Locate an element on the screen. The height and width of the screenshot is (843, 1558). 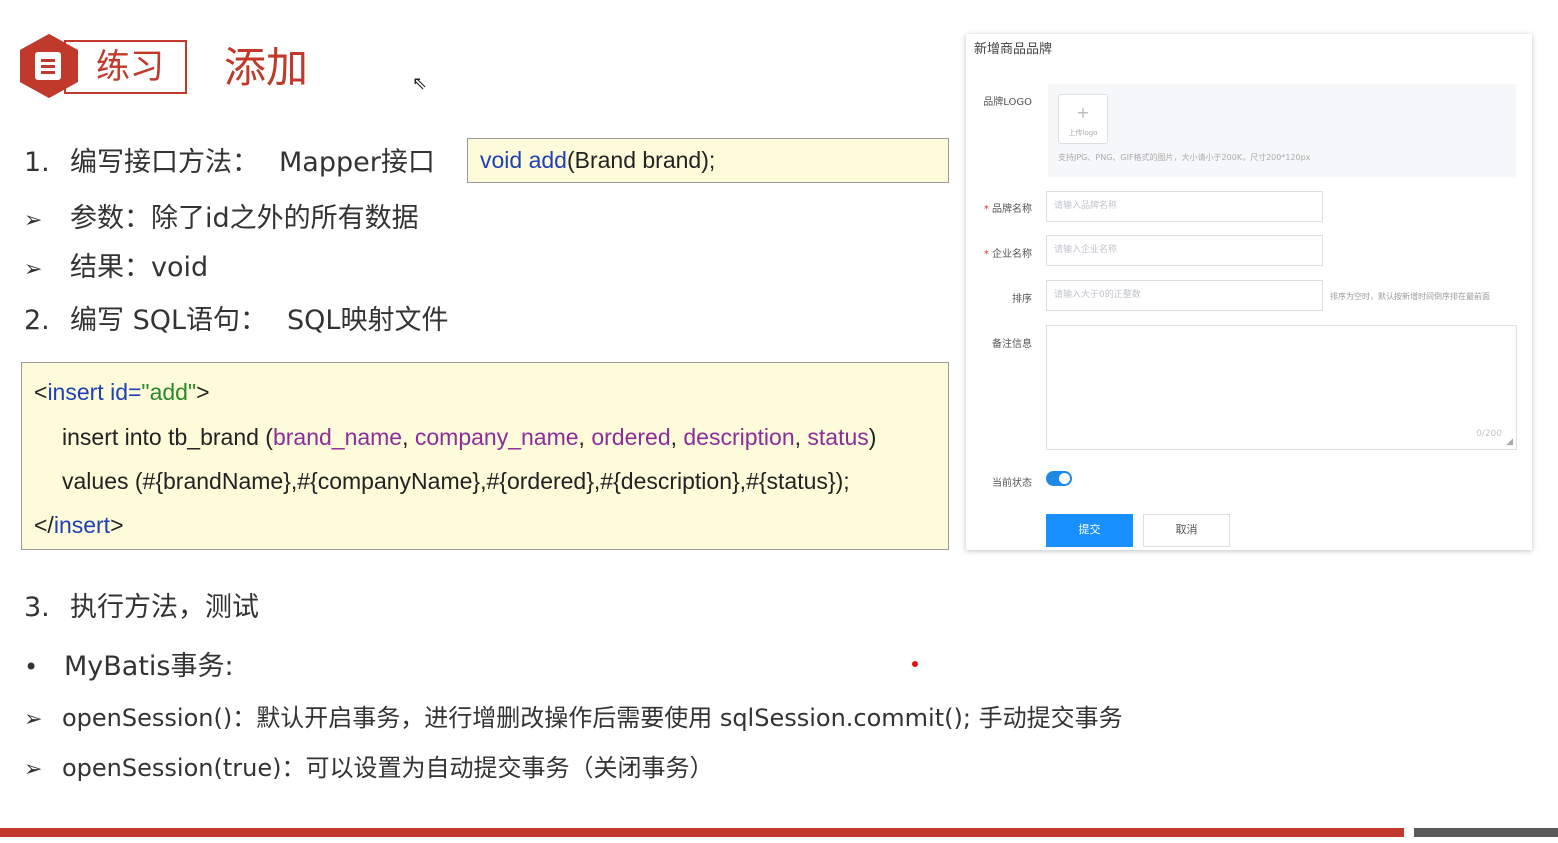
step2-line: 2. 编写 SQL语句： SQL映射文件 is located at coordinates (236, 317).